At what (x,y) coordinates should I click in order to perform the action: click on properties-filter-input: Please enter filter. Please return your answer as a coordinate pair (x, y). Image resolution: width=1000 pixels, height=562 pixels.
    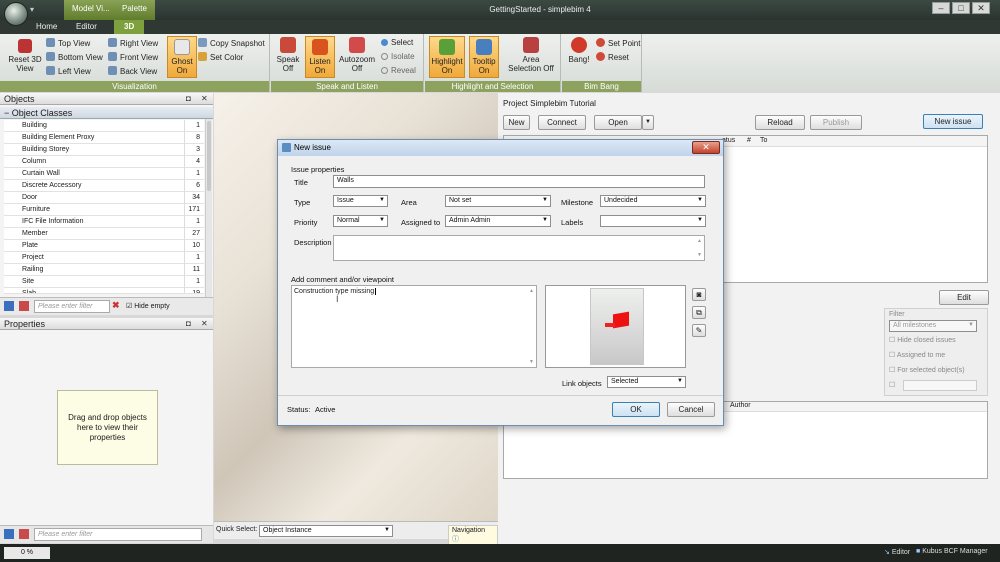
    Looking at the image, I should click on (118, 534).